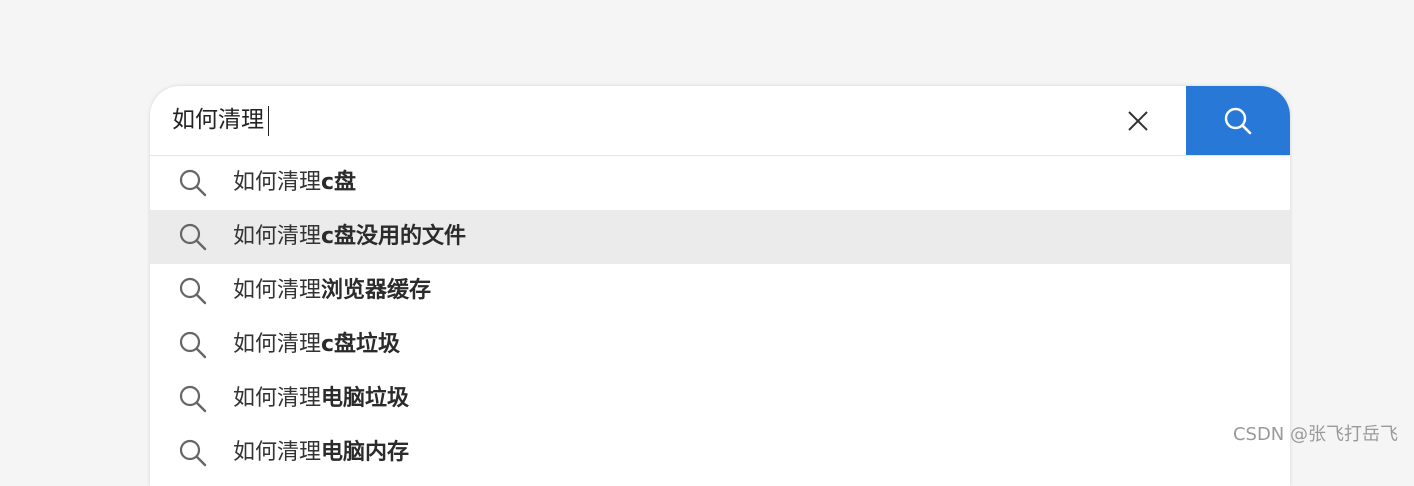 The height and width of the screenshot is (486, 1414). Describe the element at coordinates (365, 452) in the screenshot. I see `suggestion-completion: 电脑内存` at that location.